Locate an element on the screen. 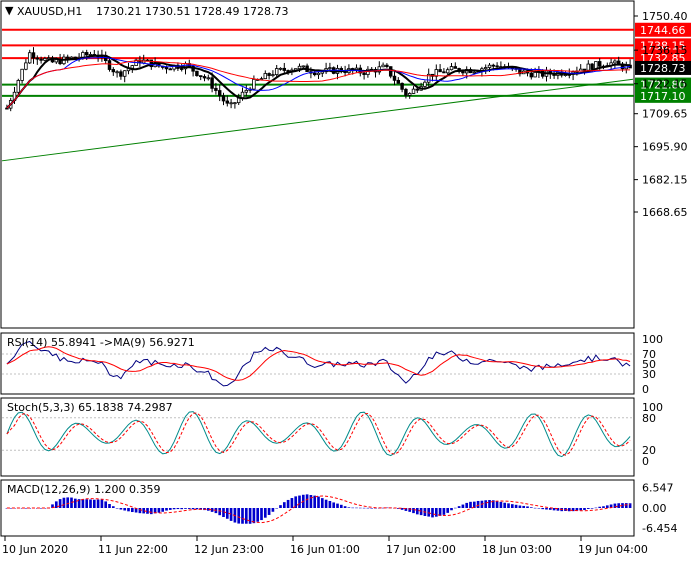 This screenshot has width=700, height=564. rsi-tick-label: 100 is located at coordinates (652, 339).